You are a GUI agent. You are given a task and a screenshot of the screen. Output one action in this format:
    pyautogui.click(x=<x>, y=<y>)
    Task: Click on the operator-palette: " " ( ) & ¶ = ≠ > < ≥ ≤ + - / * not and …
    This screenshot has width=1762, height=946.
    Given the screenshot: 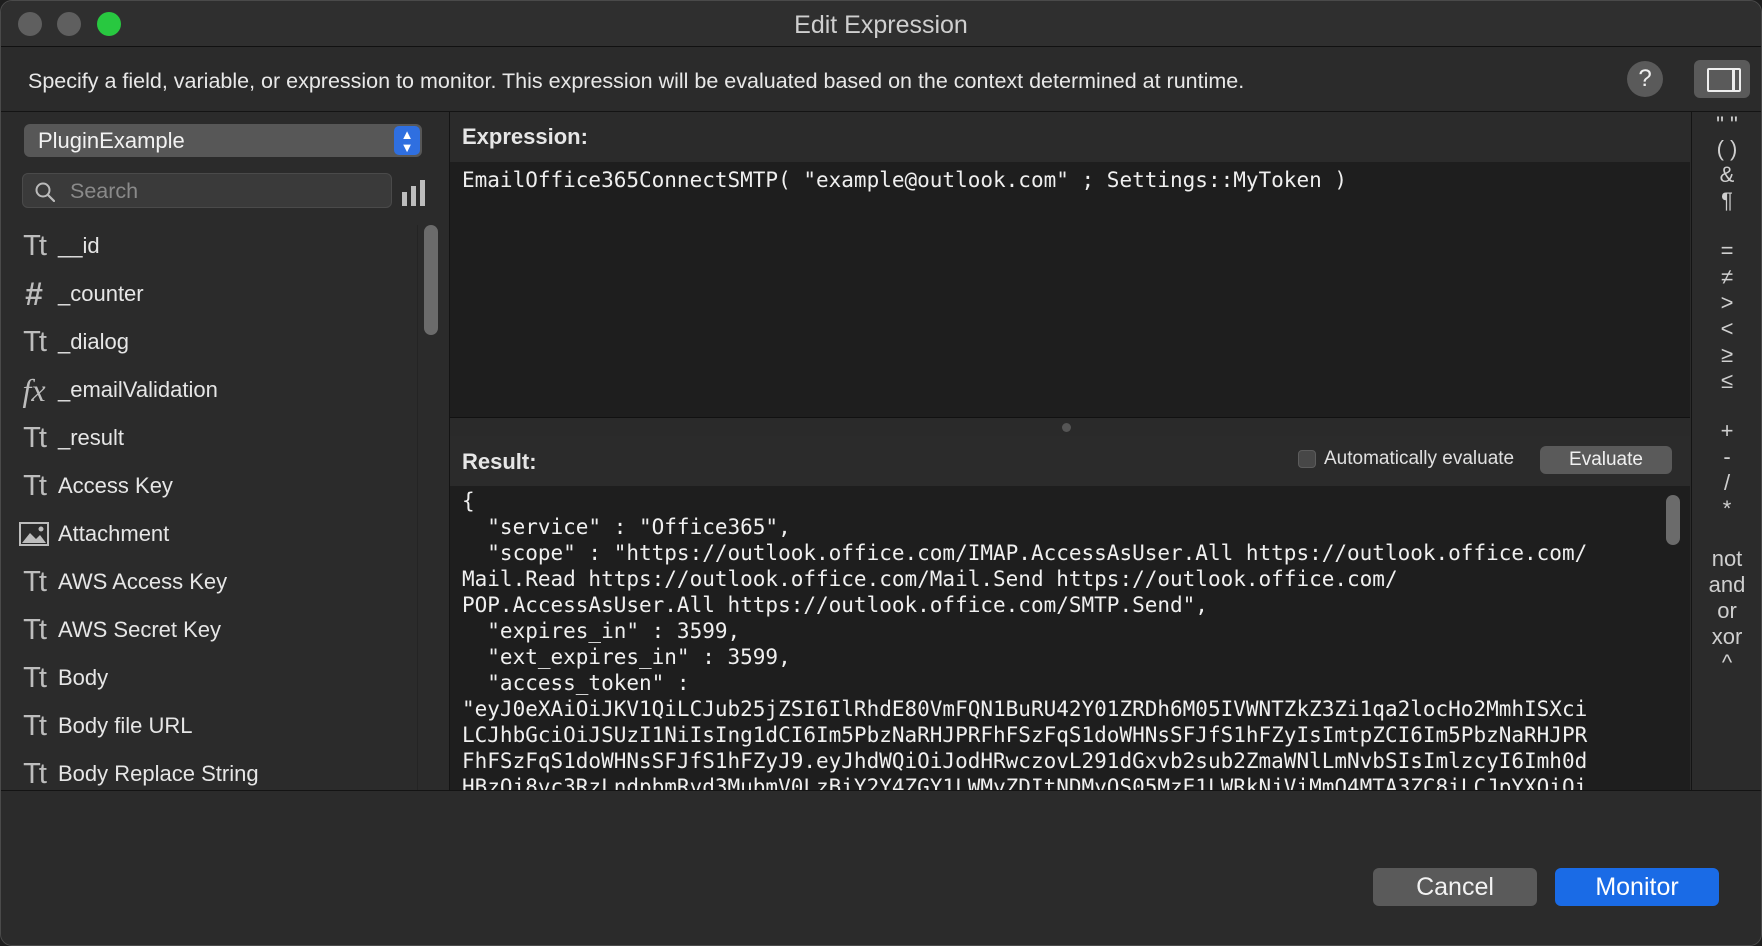 What is the action you would take?
    pyautogui.click(x=1726, y=451)
    